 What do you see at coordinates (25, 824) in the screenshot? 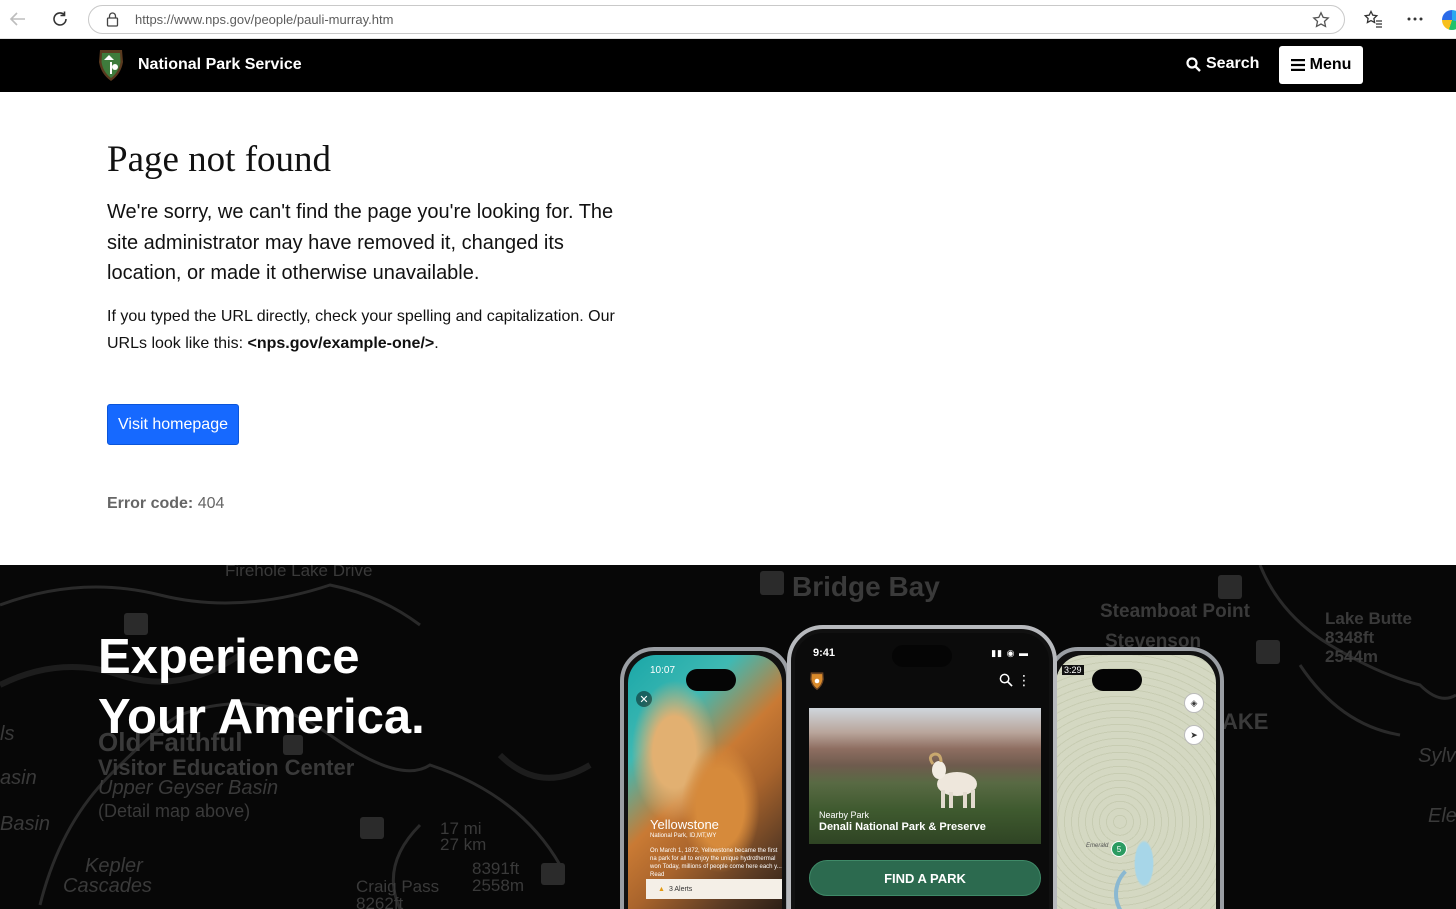
I see `map-label-basin-2: Basin` at bounding box center [25, 824].